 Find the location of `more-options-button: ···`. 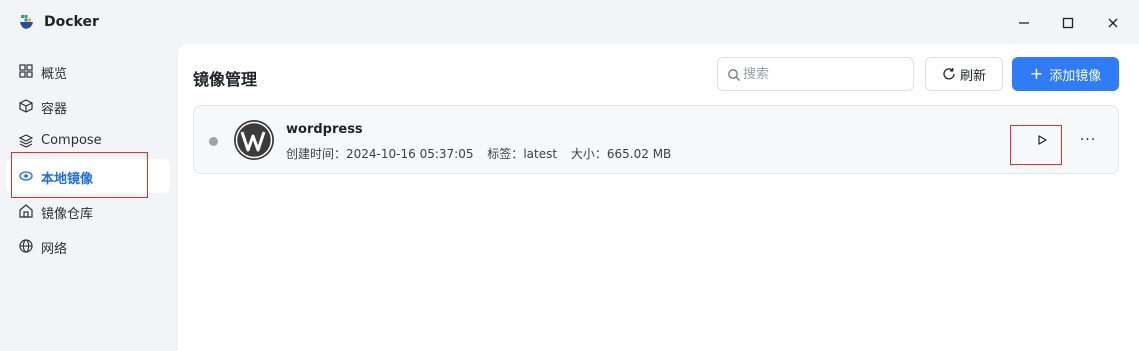

more-options-button: ··· is located at coordinates (1088, 140).